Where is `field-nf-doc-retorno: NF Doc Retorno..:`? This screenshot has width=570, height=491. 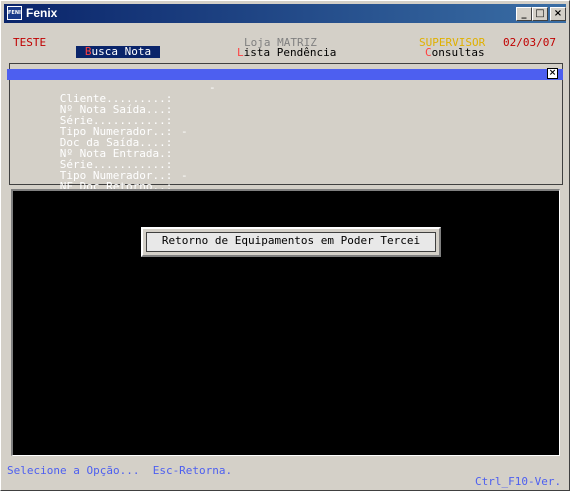
field-nf-doc-retorno: NF Doc Retorno..: is located at coordinates (96, 181).